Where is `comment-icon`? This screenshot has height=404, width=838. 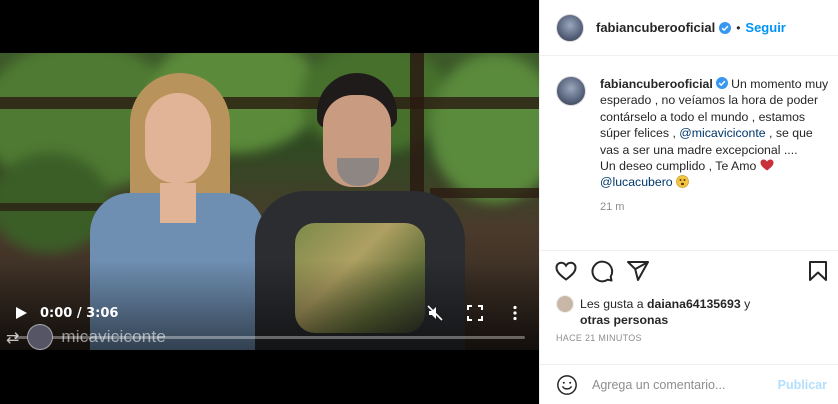 comment-icon is located at coordinates (602, 271).